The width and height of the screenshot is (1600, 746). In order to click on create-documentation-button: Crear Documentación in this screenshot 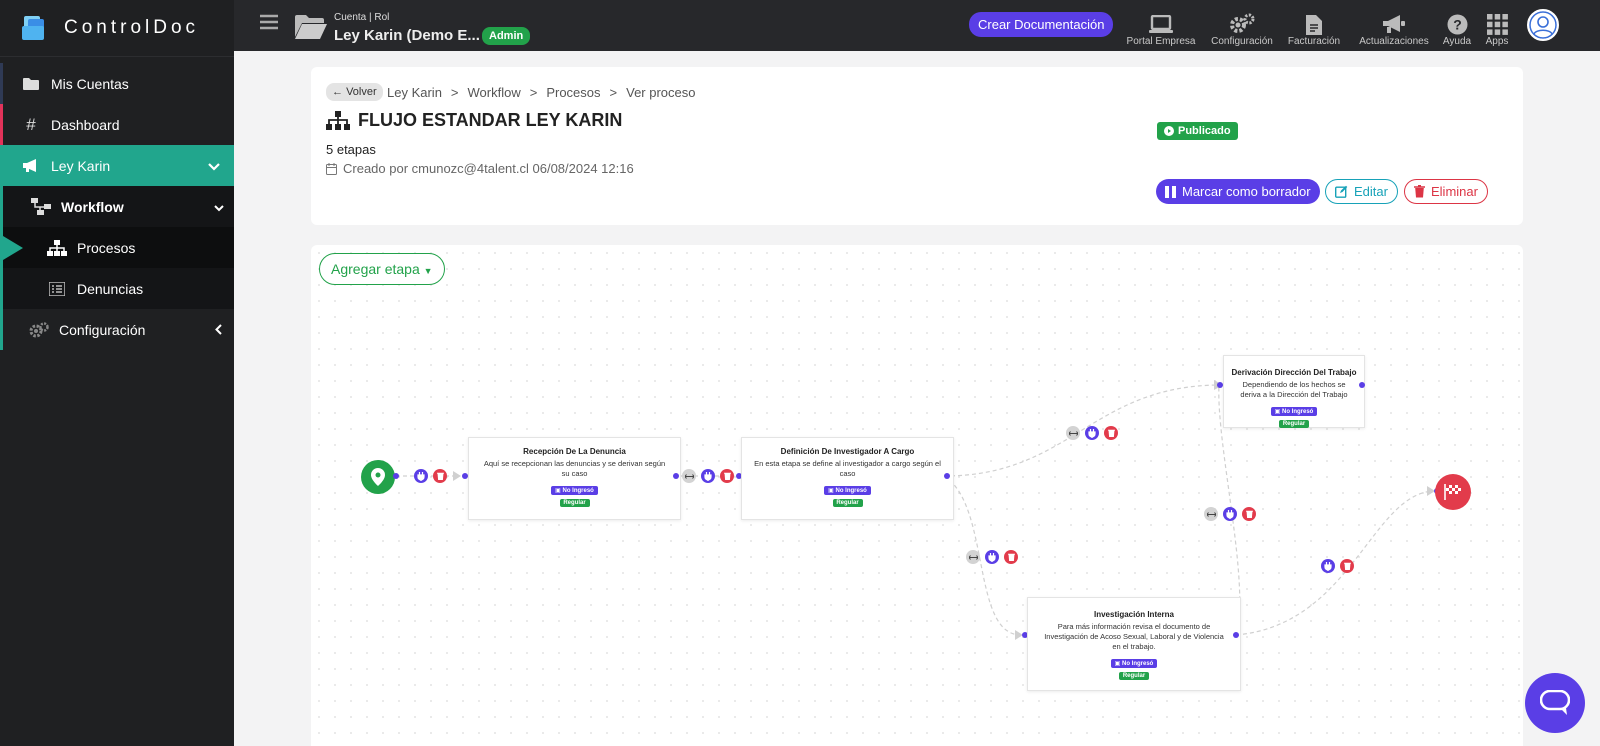, I will do `click(1041, 24)`.